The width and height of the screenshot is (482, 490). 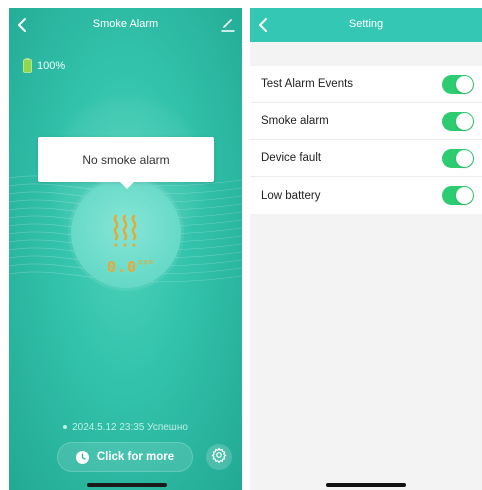 What do you see at coordinates (307, 84) in the screenshot?
I see `setting-label: Test Alarm Events` at bounding box center [307, 84].